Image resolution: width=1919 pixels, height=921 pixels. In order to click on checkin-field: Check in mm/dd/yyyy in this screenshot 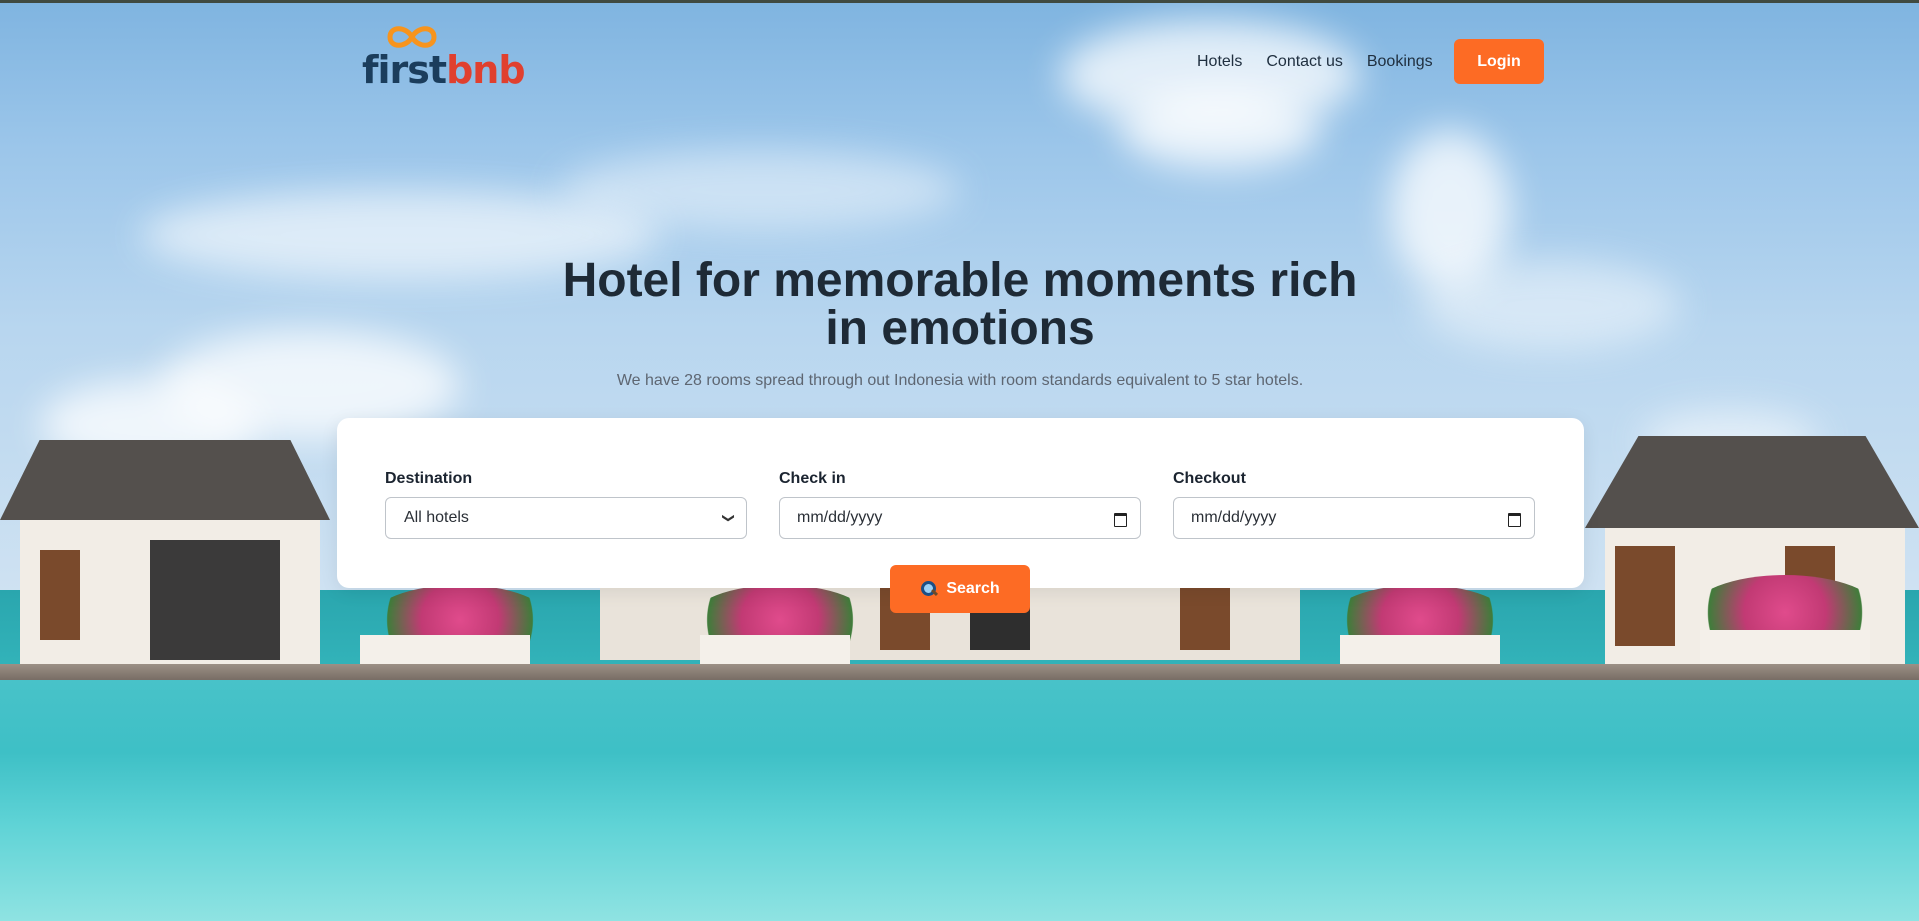, I will do `click(960, 504)`.